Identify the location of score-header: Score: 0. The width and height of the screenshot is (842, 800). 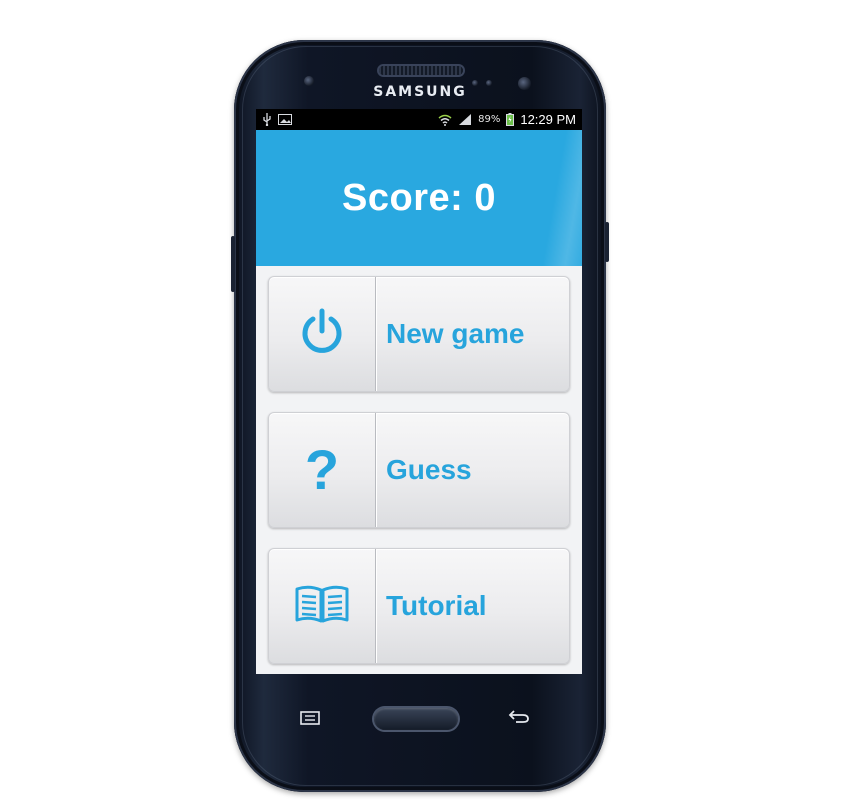
(419, 198).